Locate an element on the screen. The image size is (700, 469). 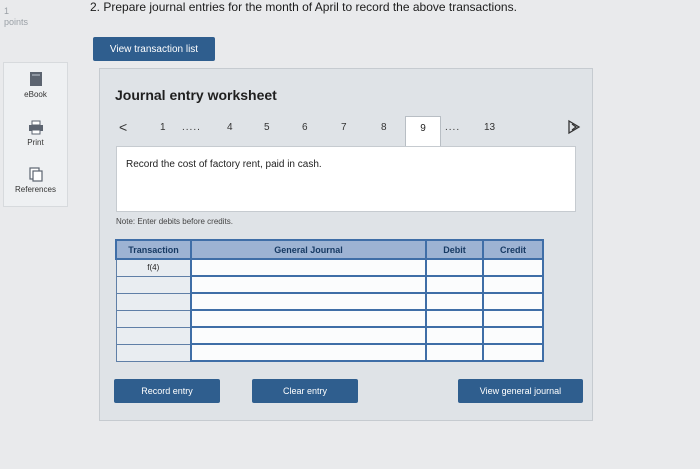
sidebar-item-references: References is located at coordinates (35, 180).